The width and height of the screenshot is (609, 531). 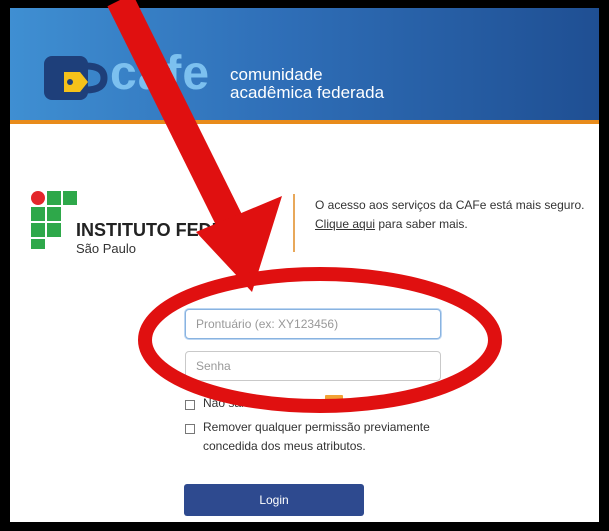 What do you see at coordinates (190, 429) in the screenshot?
I see `revoke-permission-checkbox` at bounding box center [190, 429].